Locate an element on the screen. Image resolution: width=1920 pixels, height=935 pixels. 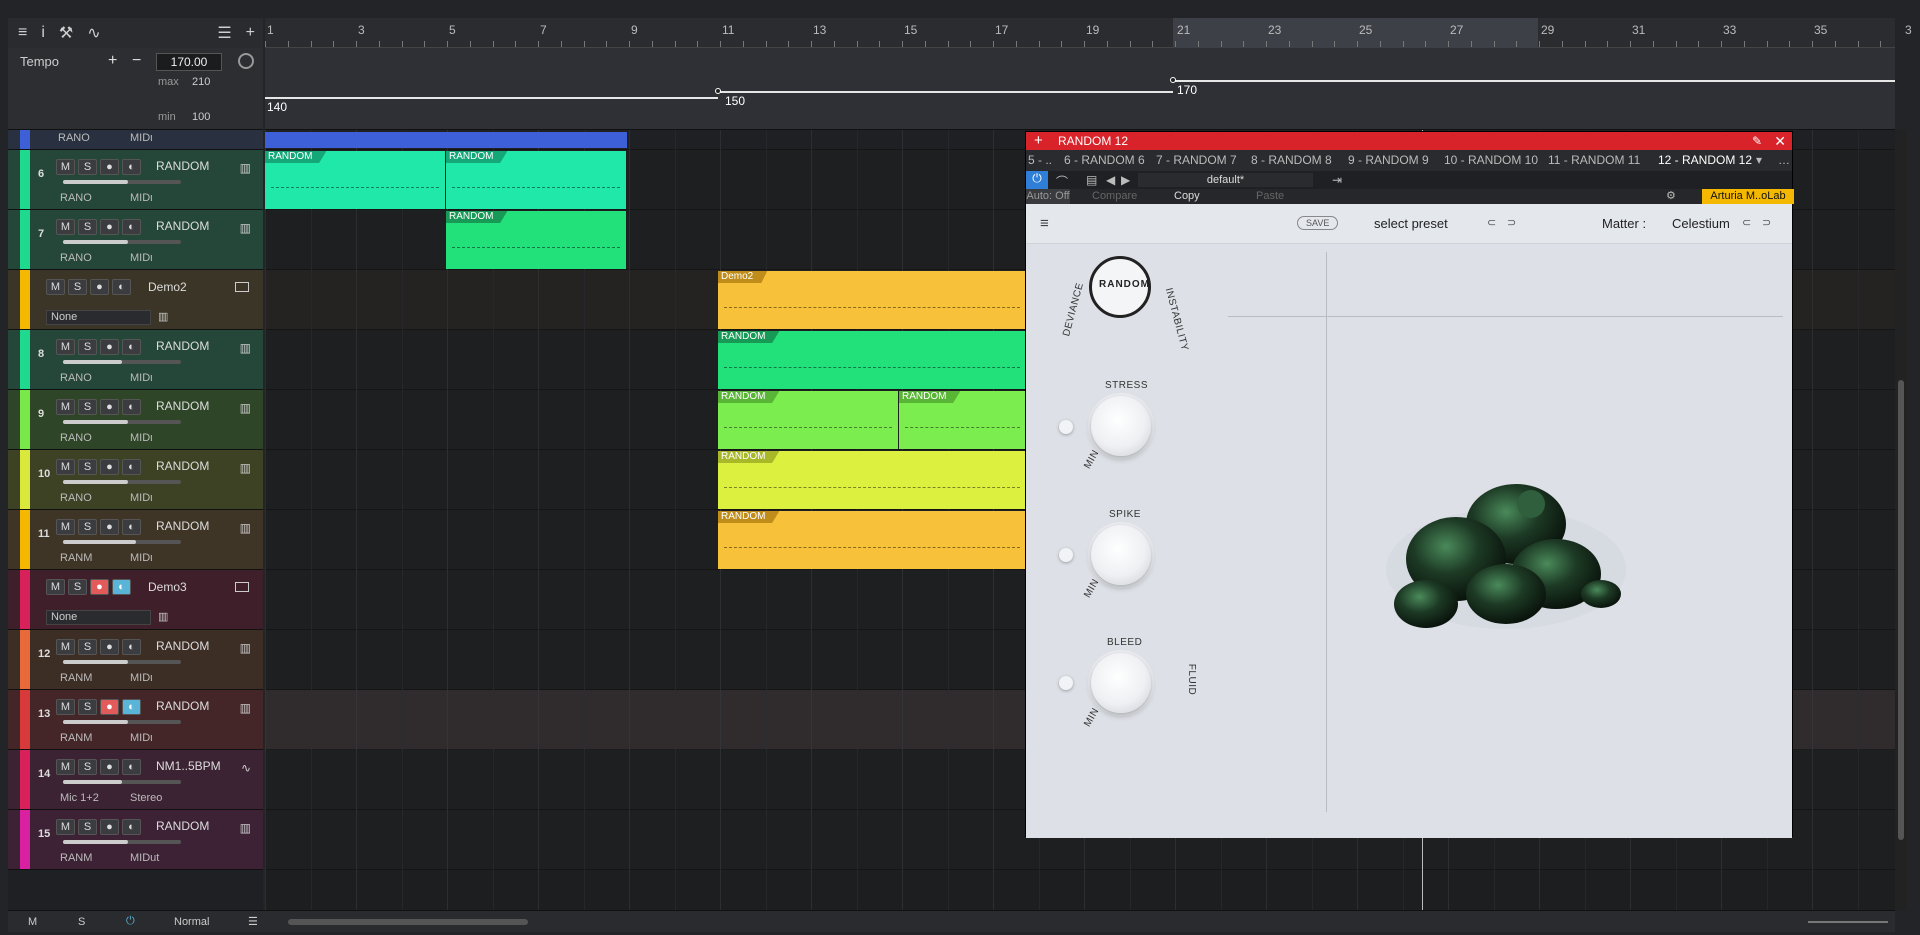
bleed-mod-button is located at coordinates (1066, 683).